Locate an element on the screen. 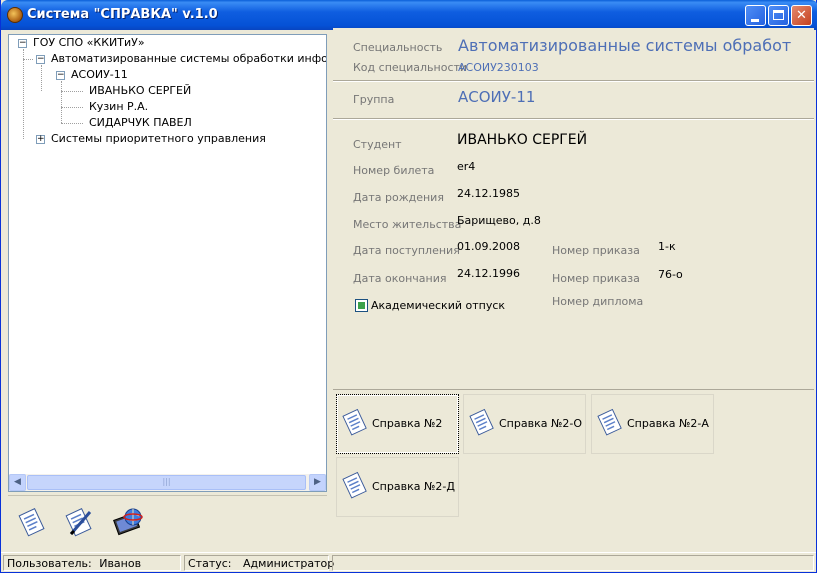  arrow-right-icon: ▶ is located at coordinates (317, 482).